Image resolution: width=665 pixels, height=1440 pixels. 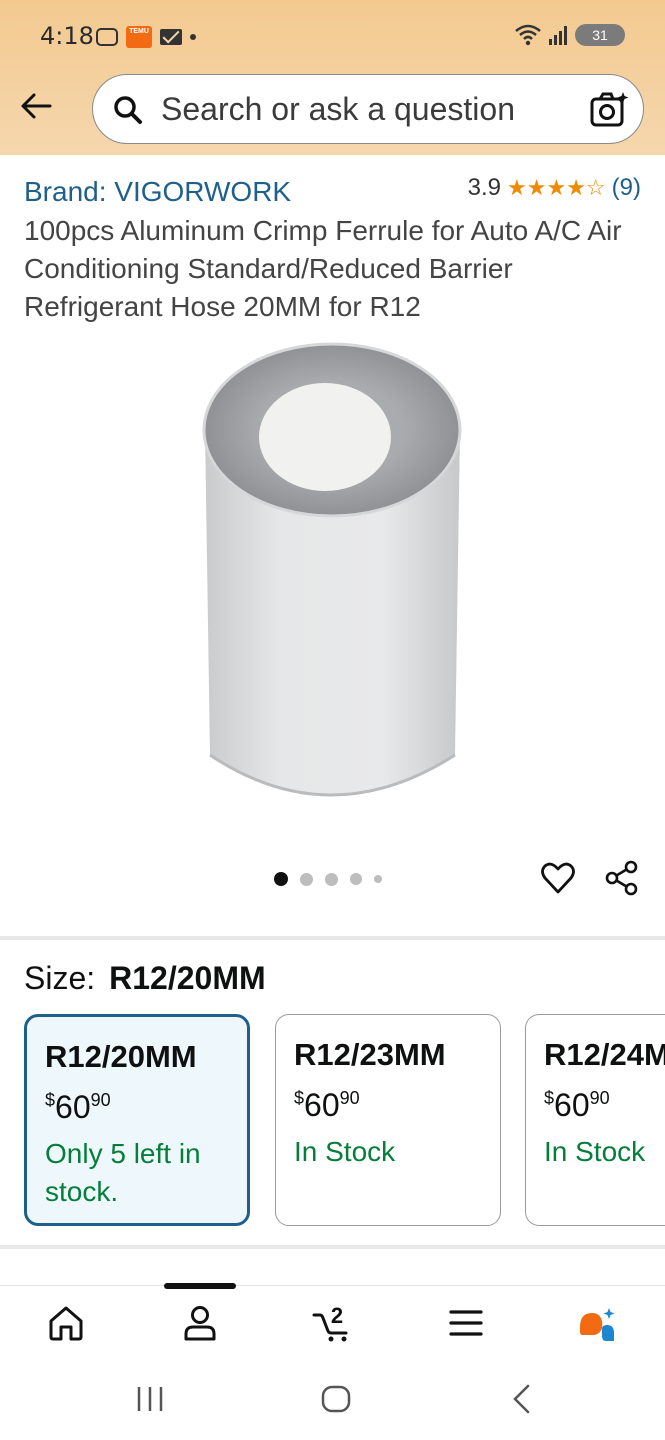 I want to click on size-option-name: R12/23MM, so click(x=370, y=1054).